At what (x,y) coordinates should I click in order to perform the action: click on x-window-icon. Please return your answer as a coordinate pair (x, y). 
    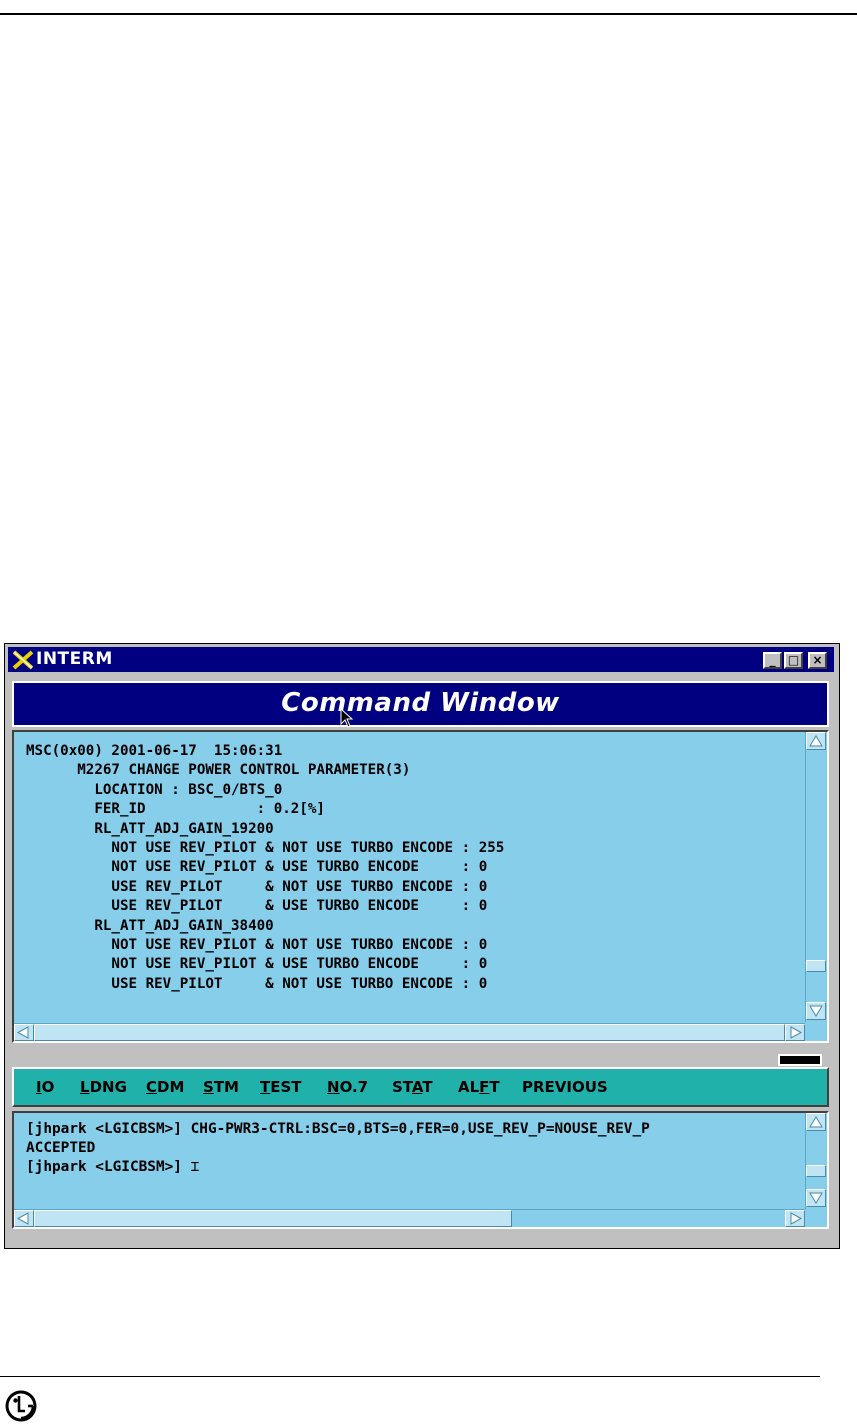
    Looking at the image, I should click on (23, 660).